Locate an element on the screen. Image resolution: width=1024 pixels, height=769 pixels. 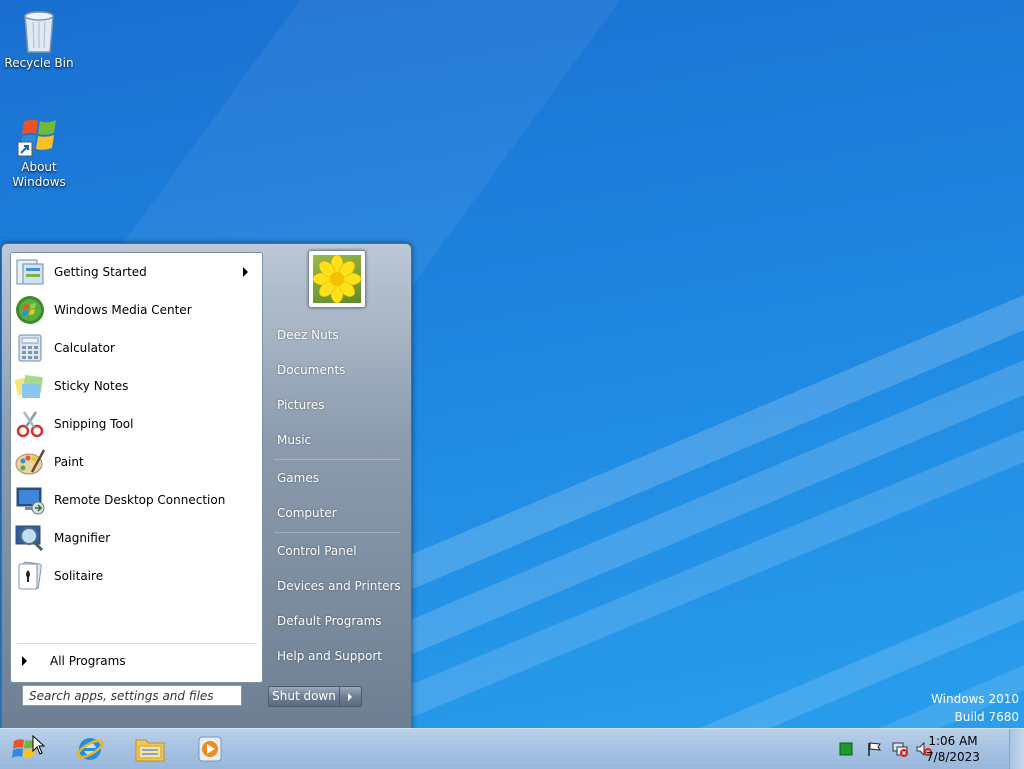
program-remote-desktop-connection: Remote Desktop Connection is located at coordinates (136, 500).